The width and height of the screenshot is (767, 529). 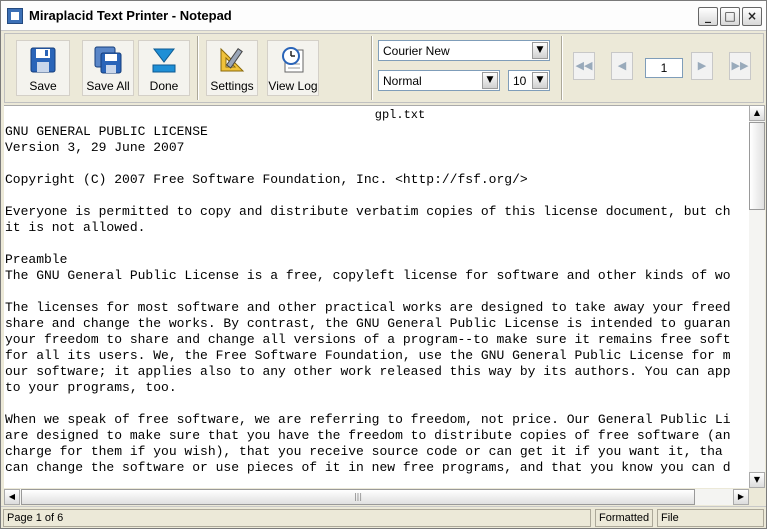 I want to click on settings-label: Settings, so click(x=232, y=86).